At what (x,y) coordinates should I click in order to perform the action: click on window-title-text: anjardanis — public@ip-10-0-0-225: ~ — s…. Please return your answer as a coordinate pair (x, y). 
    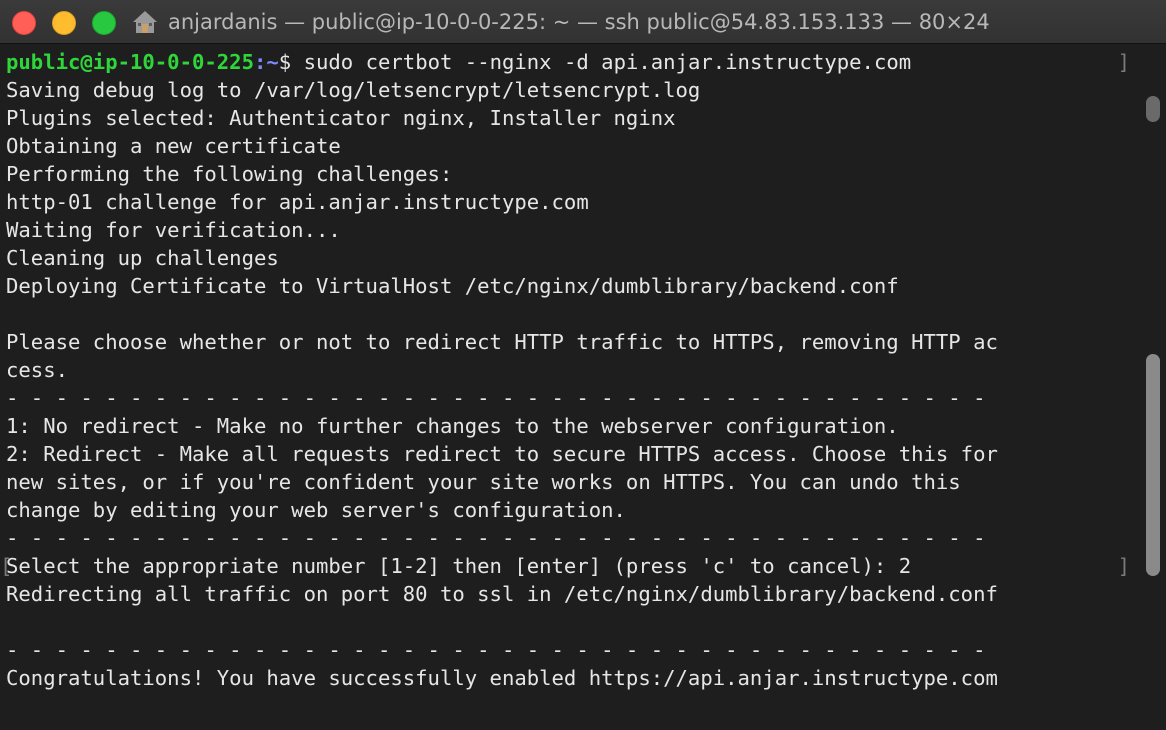
    Looking at the image, I should click on (579, 22).